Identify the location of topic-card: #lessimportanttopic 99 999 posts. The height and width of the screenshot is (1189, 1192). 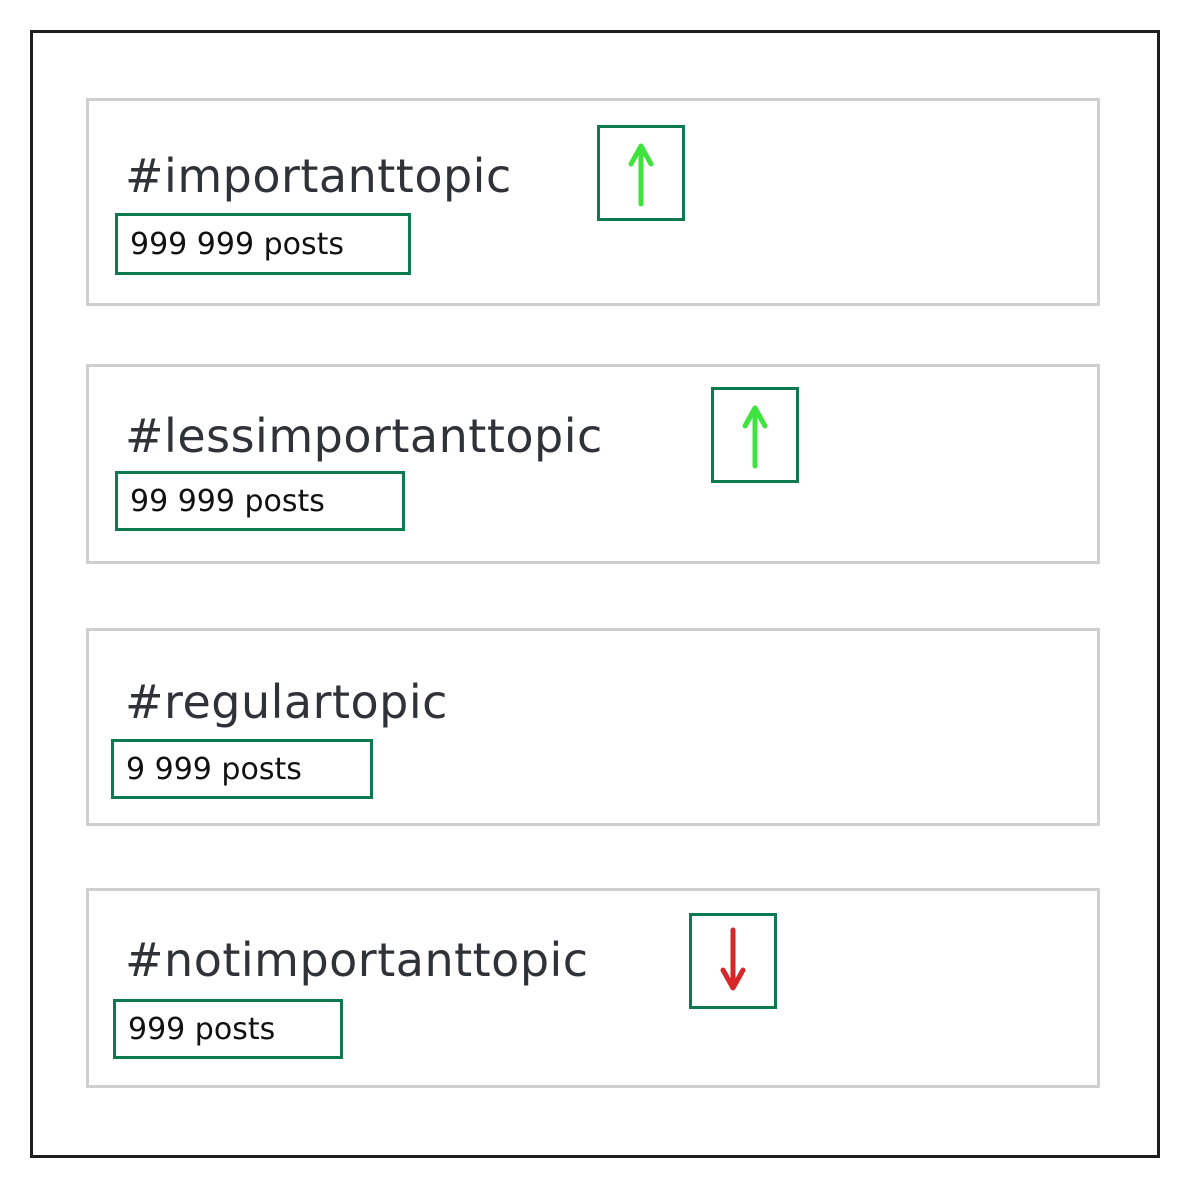
(593, 464).